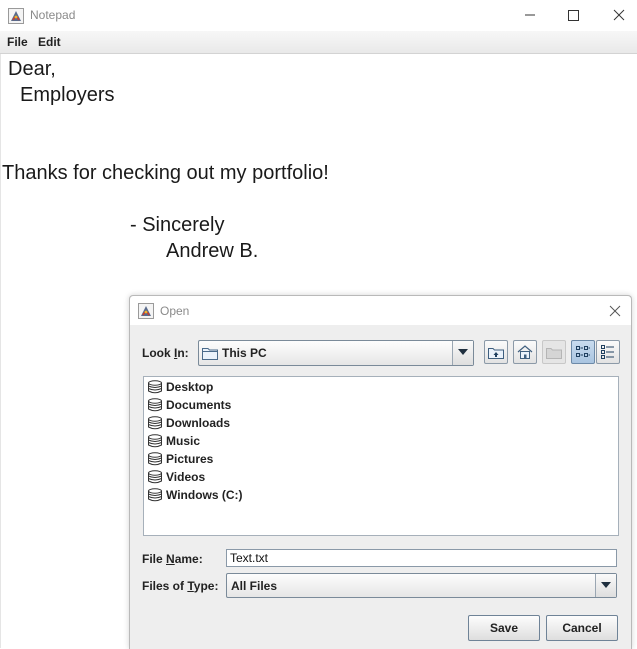  What do you see at coordinates (183, 353) in the screenshot?
I see `label-text: n:` at bounding box center [183, 353].